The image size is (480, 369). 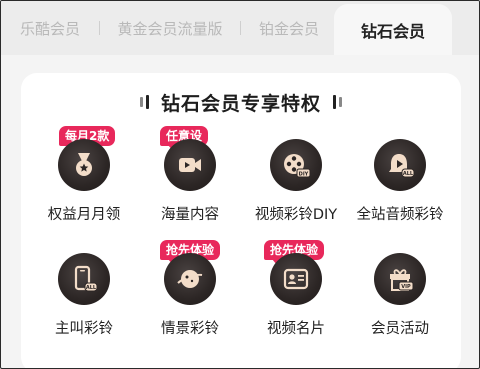 What do you see at coordinates (289, 28) in the screenshot?
I see `tab-platinum-member: 铂金会员` at bounding box center [289, 28].